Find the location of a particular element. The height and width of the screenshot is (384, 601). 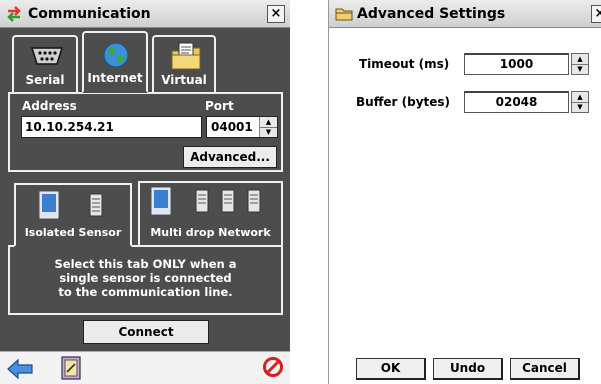

timeout-stepper: ▲ ▼ is located at coordinates (580, 64).